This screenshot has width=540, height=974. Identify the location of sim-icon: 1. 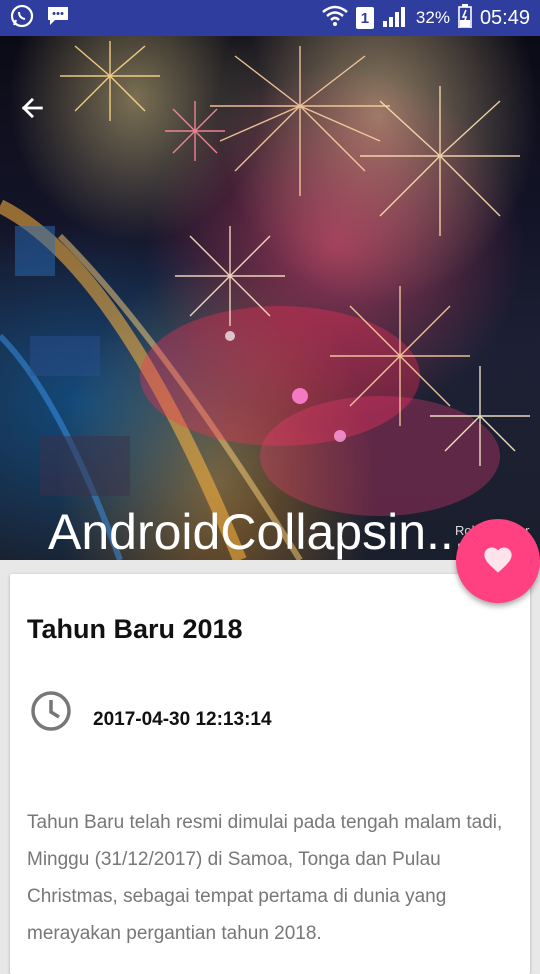
(364, 18).